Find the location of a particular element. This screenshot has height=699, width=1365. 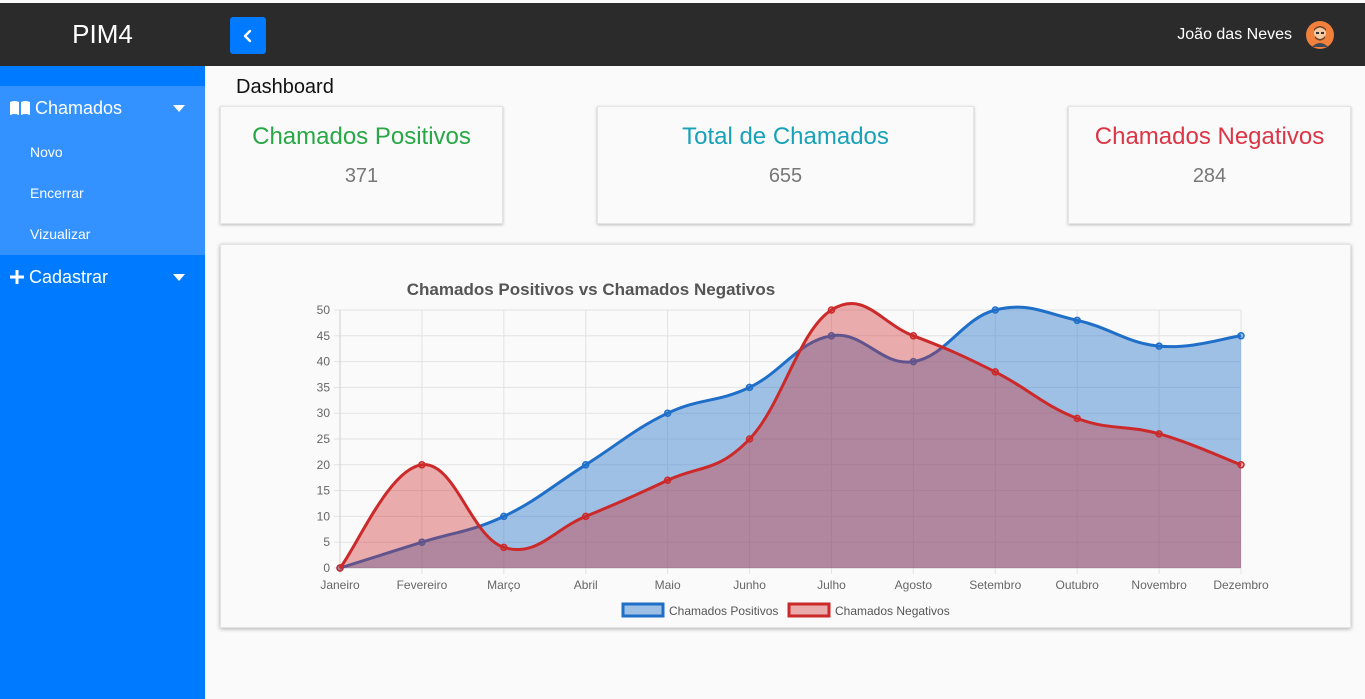

sidebar-item-label: Cadastrar is located at coordinates (69, 276).